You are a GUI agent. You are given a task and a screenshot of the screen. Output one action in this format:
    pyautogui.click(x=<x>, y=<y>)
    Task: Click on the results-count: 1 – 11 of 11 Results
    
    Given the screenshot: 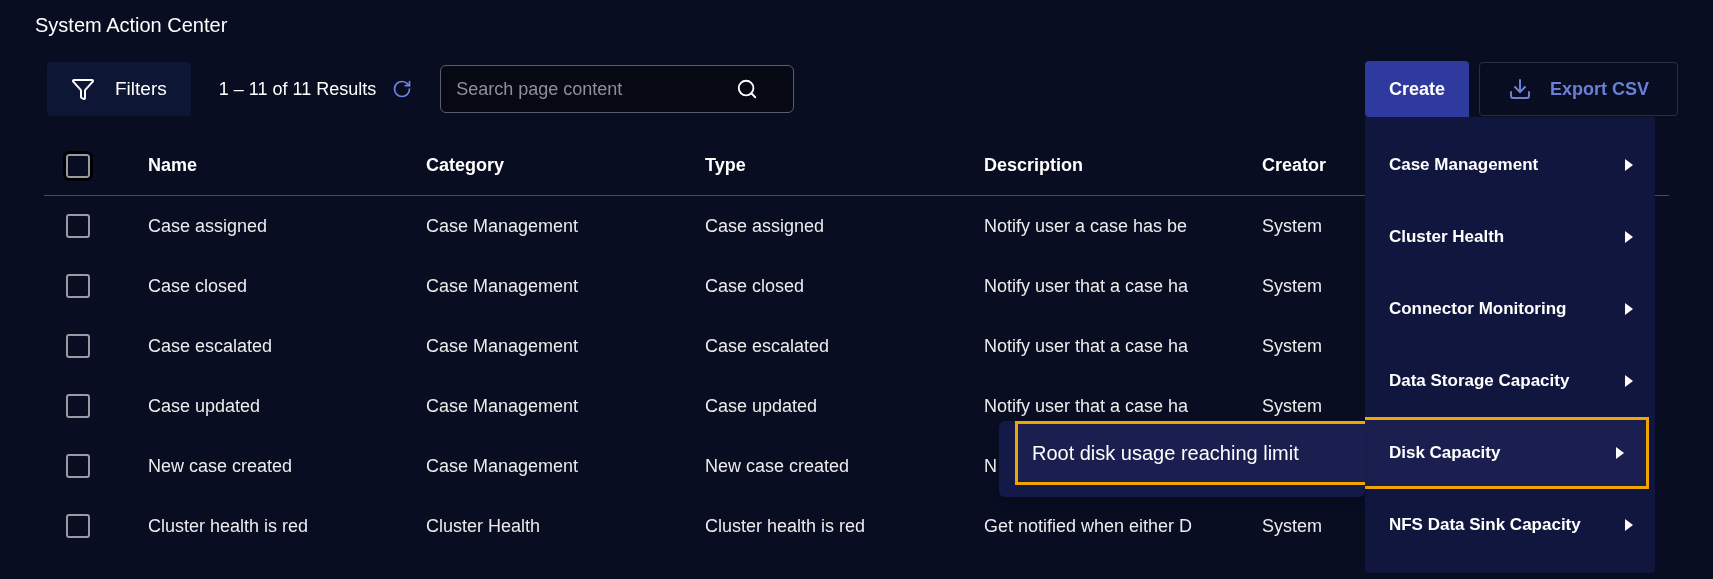 What is the action you would take?
    pyautogui.click(x=297, y=89)
    